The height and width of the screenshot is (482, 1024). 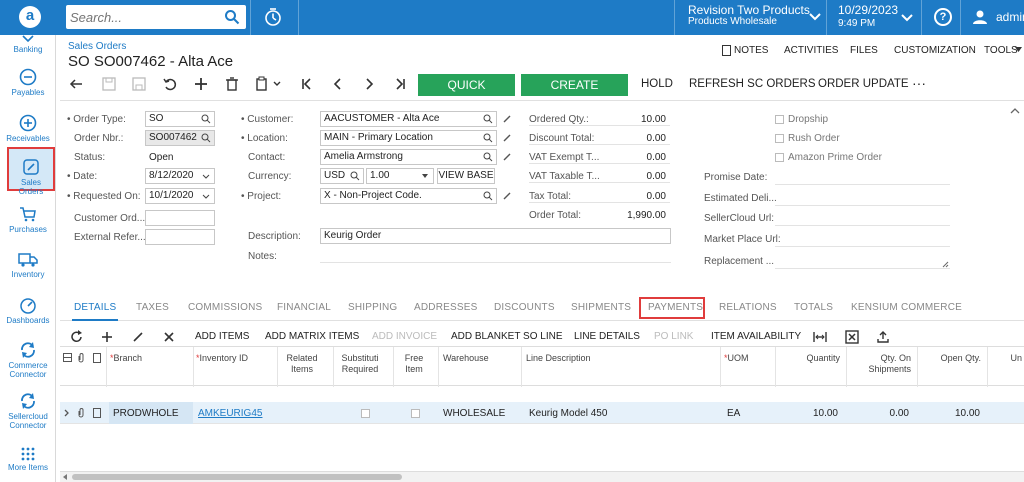 What do you see at coordinates (312, 336) in the screenshot?
I see `add-matrix-items-button: ADD MATRIX ITEMS` at bounding box center [312, 336].